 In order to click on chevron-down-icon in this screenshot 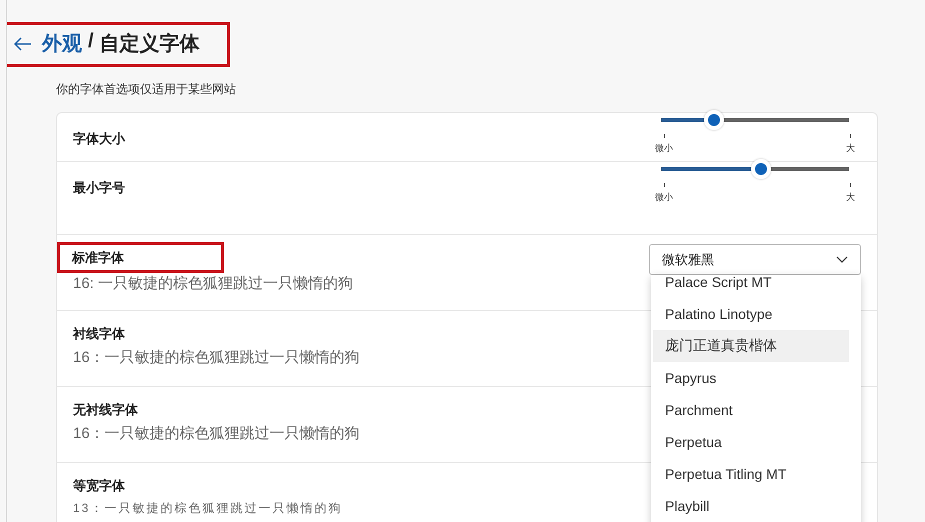, I will do `click(842, 259)`.